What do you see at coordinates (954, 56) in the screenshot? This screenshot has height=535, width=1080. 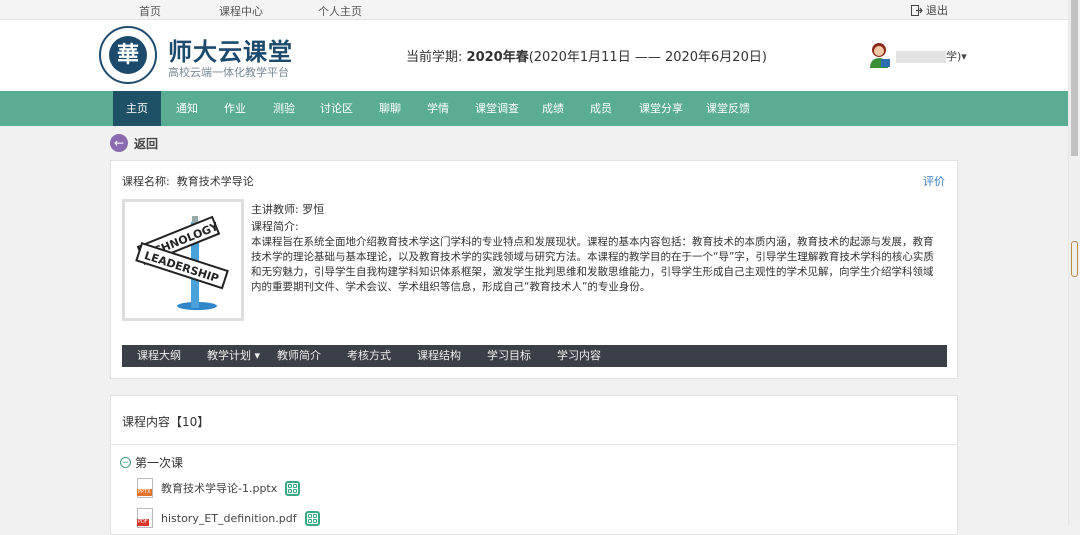 I see `user-suffix: 学)` at bounding box center [954, 56].